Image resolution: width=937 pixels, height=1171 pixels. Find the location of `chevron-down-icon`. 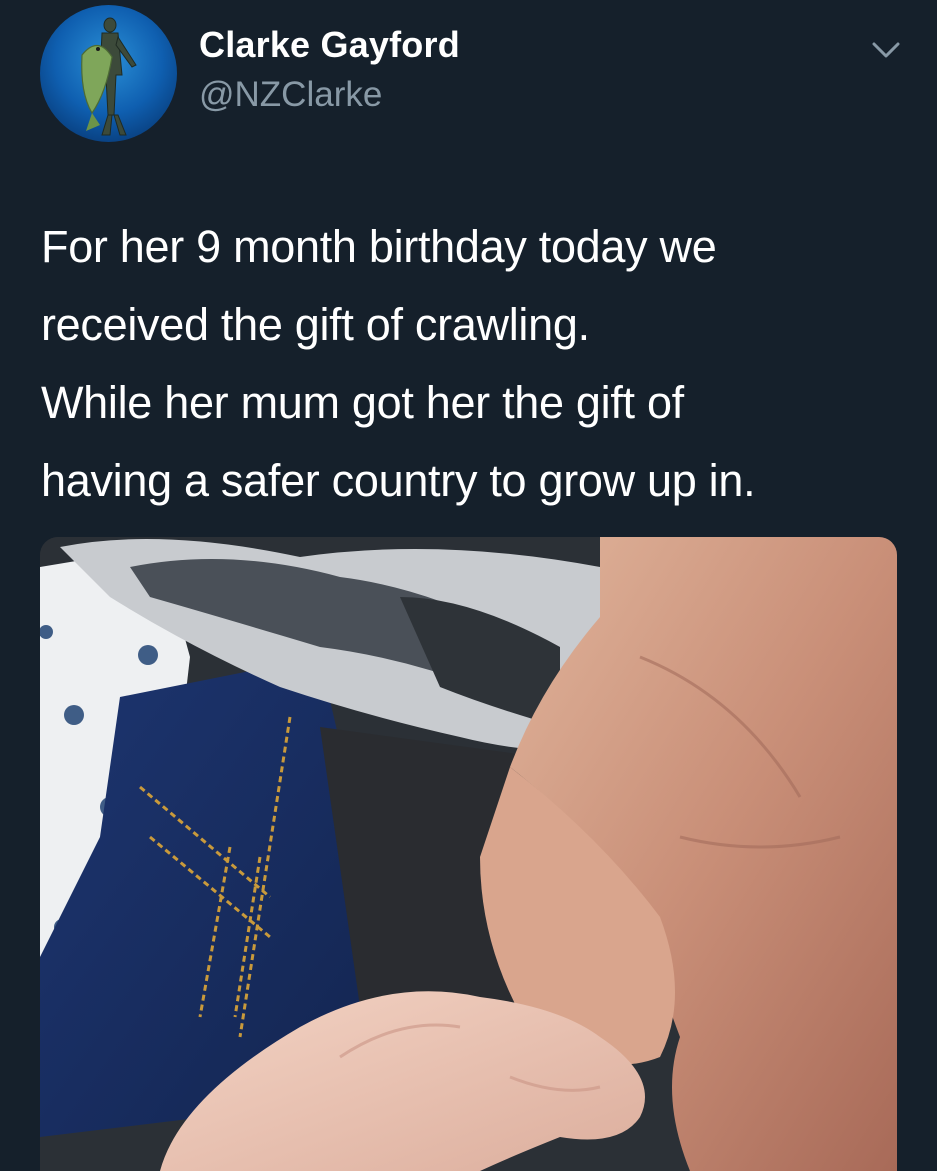

chevron-down-icon is located at coordinates (886, 51).